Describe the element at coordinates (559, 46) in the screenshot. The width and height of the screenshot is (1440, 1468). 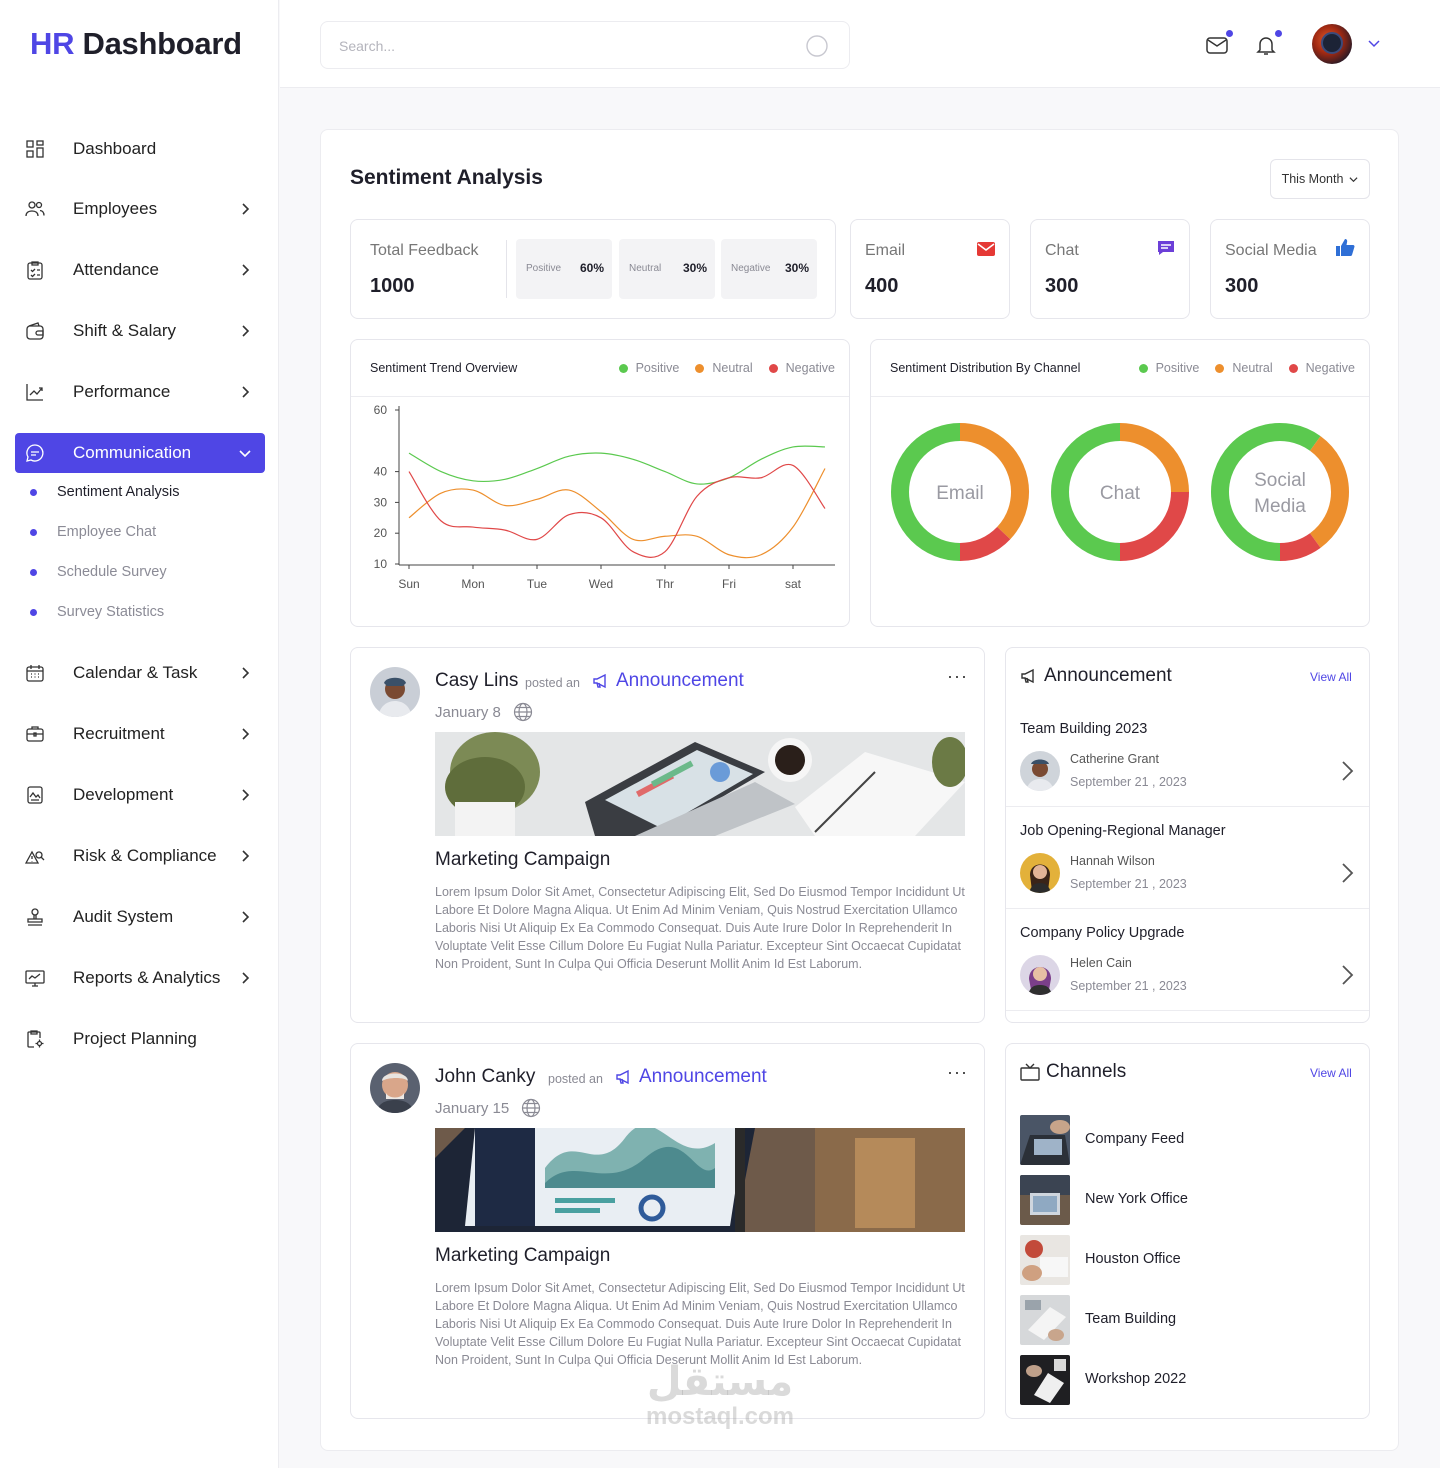
I see `search-input` at that location.